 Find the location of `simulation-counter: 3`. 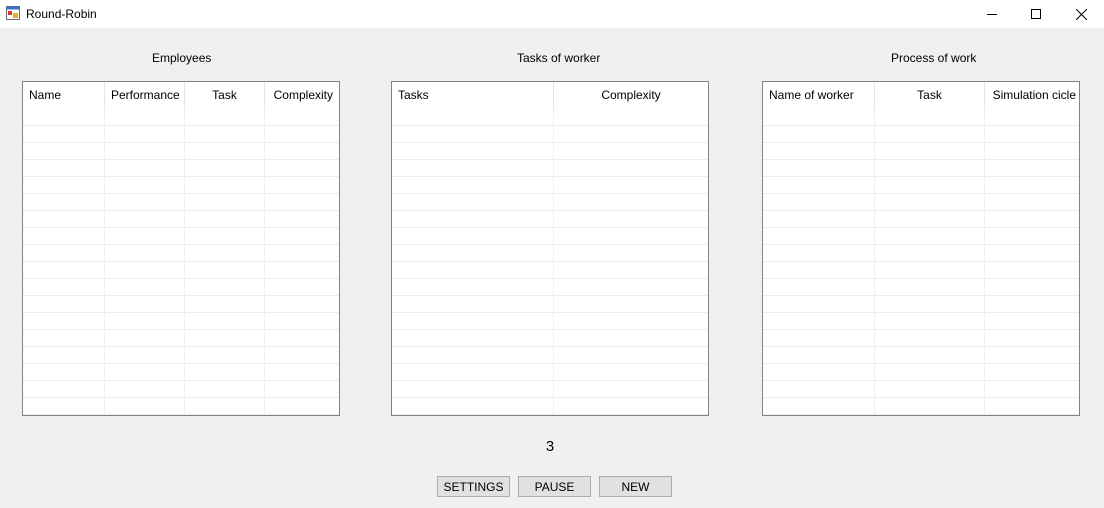

simulation-counter: 3 is located at coordinates (550, 446).